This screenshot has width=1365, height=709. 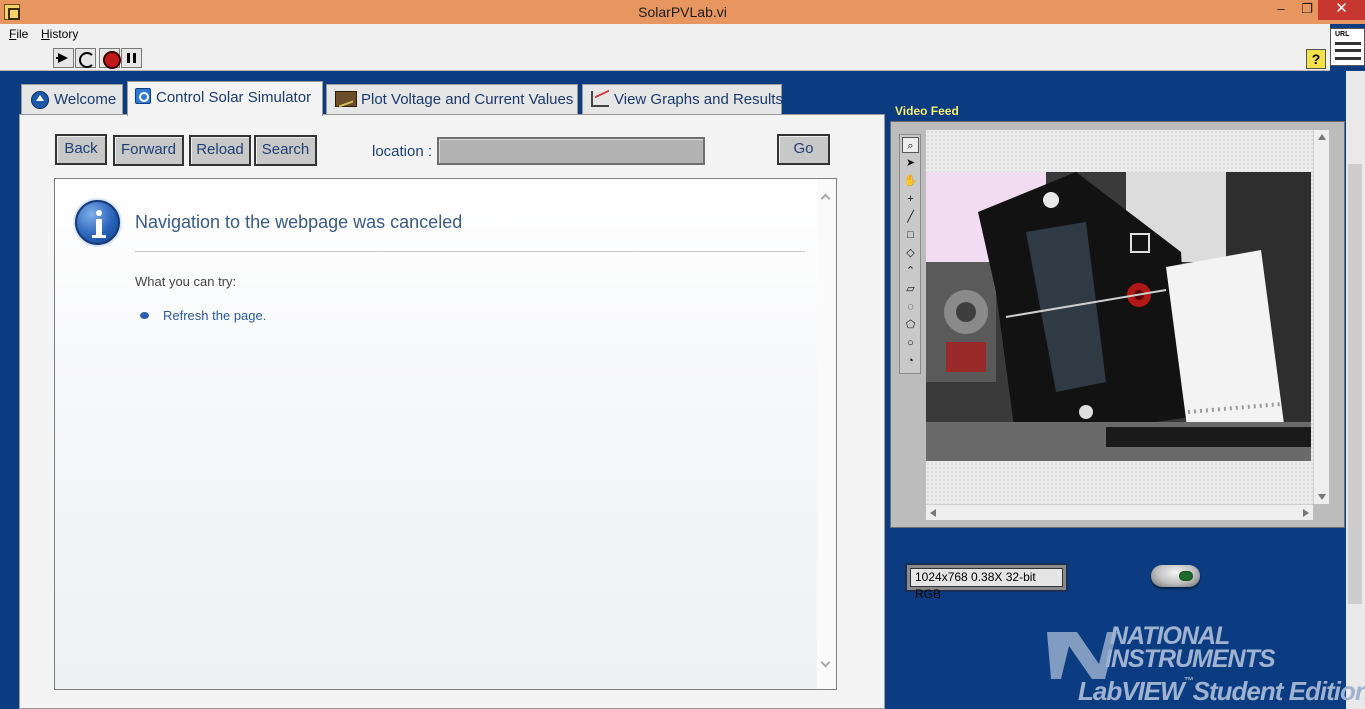 I want to click on video-feed-label: Video Feed, so click(x=927, y=111).